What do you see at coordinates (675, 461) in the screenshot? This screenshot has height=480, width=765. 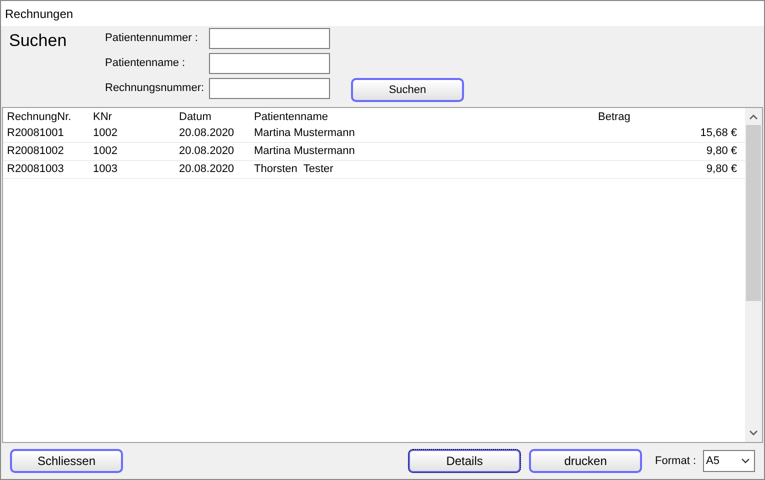 I see `format-label: Format :` at bounding box center [675, 461].